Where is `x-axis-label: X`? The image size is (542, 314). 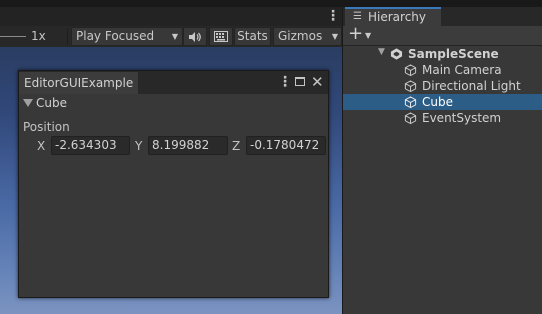
x-axis-label: X is located at coordinates (41, 146).